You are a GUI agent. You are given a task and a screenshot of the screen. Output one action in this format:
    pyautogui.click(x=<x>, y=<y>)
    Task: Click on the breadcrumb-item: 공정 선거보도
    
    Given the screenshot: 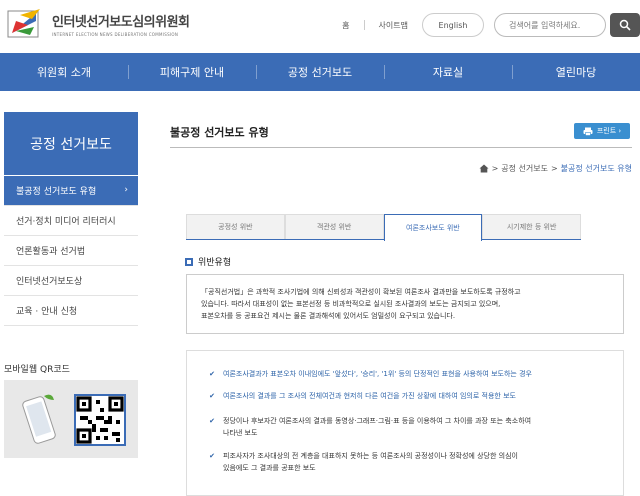 What is the action you would take?
    pyautogui.click(x=524, y=168)
    